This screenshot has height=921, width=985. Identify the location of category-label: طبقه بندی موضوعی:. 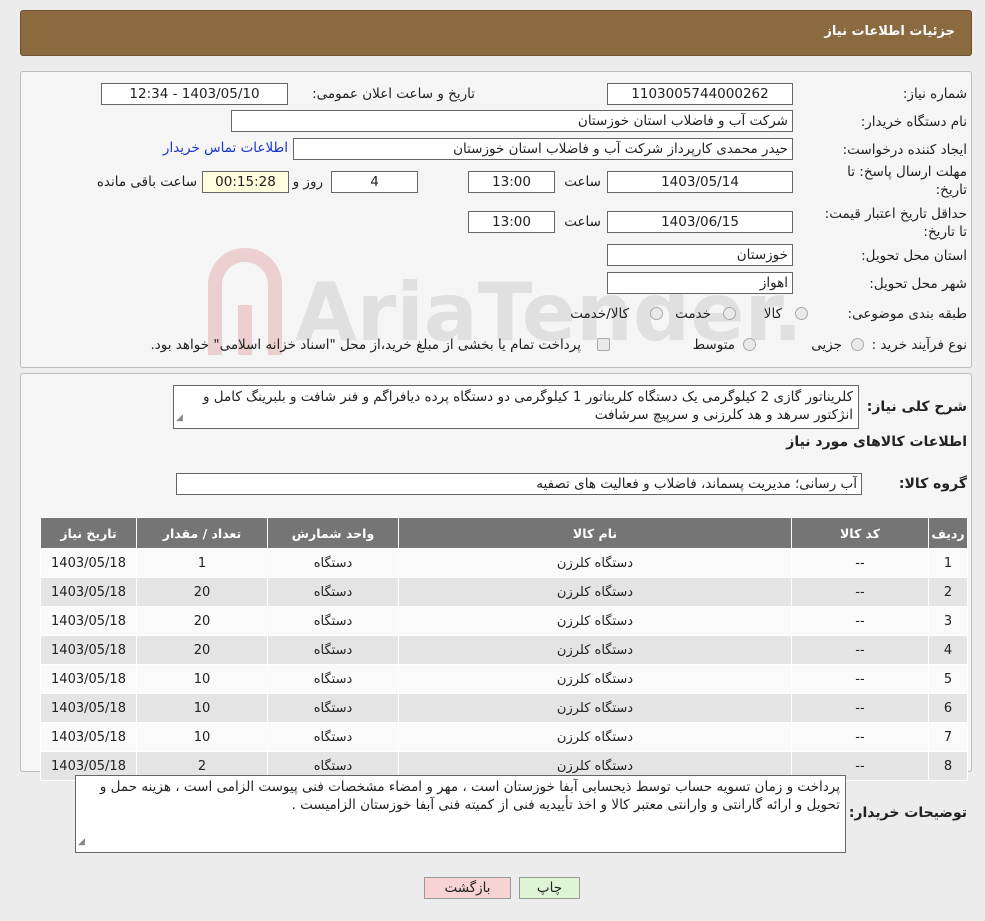
(907, 314).